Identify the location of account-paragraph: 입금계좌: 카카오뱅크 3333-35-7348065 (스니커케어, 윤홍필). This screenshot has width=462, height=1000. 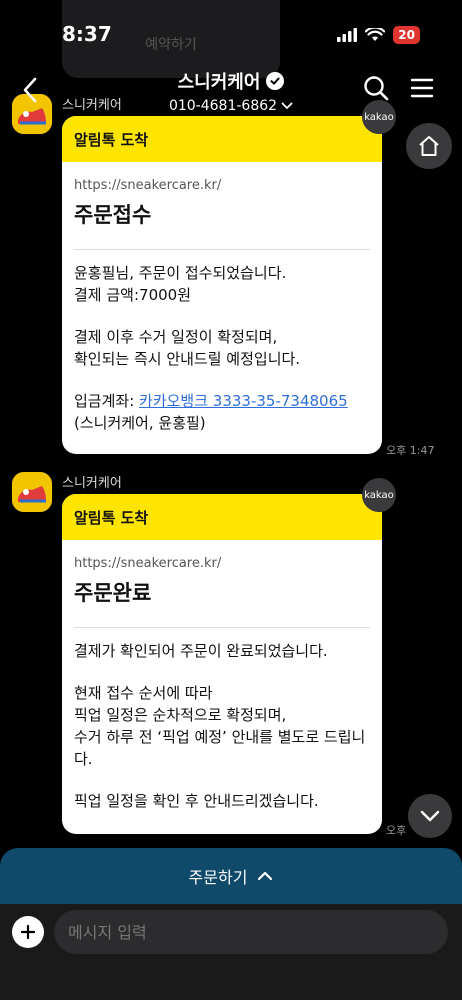
(222, 412).